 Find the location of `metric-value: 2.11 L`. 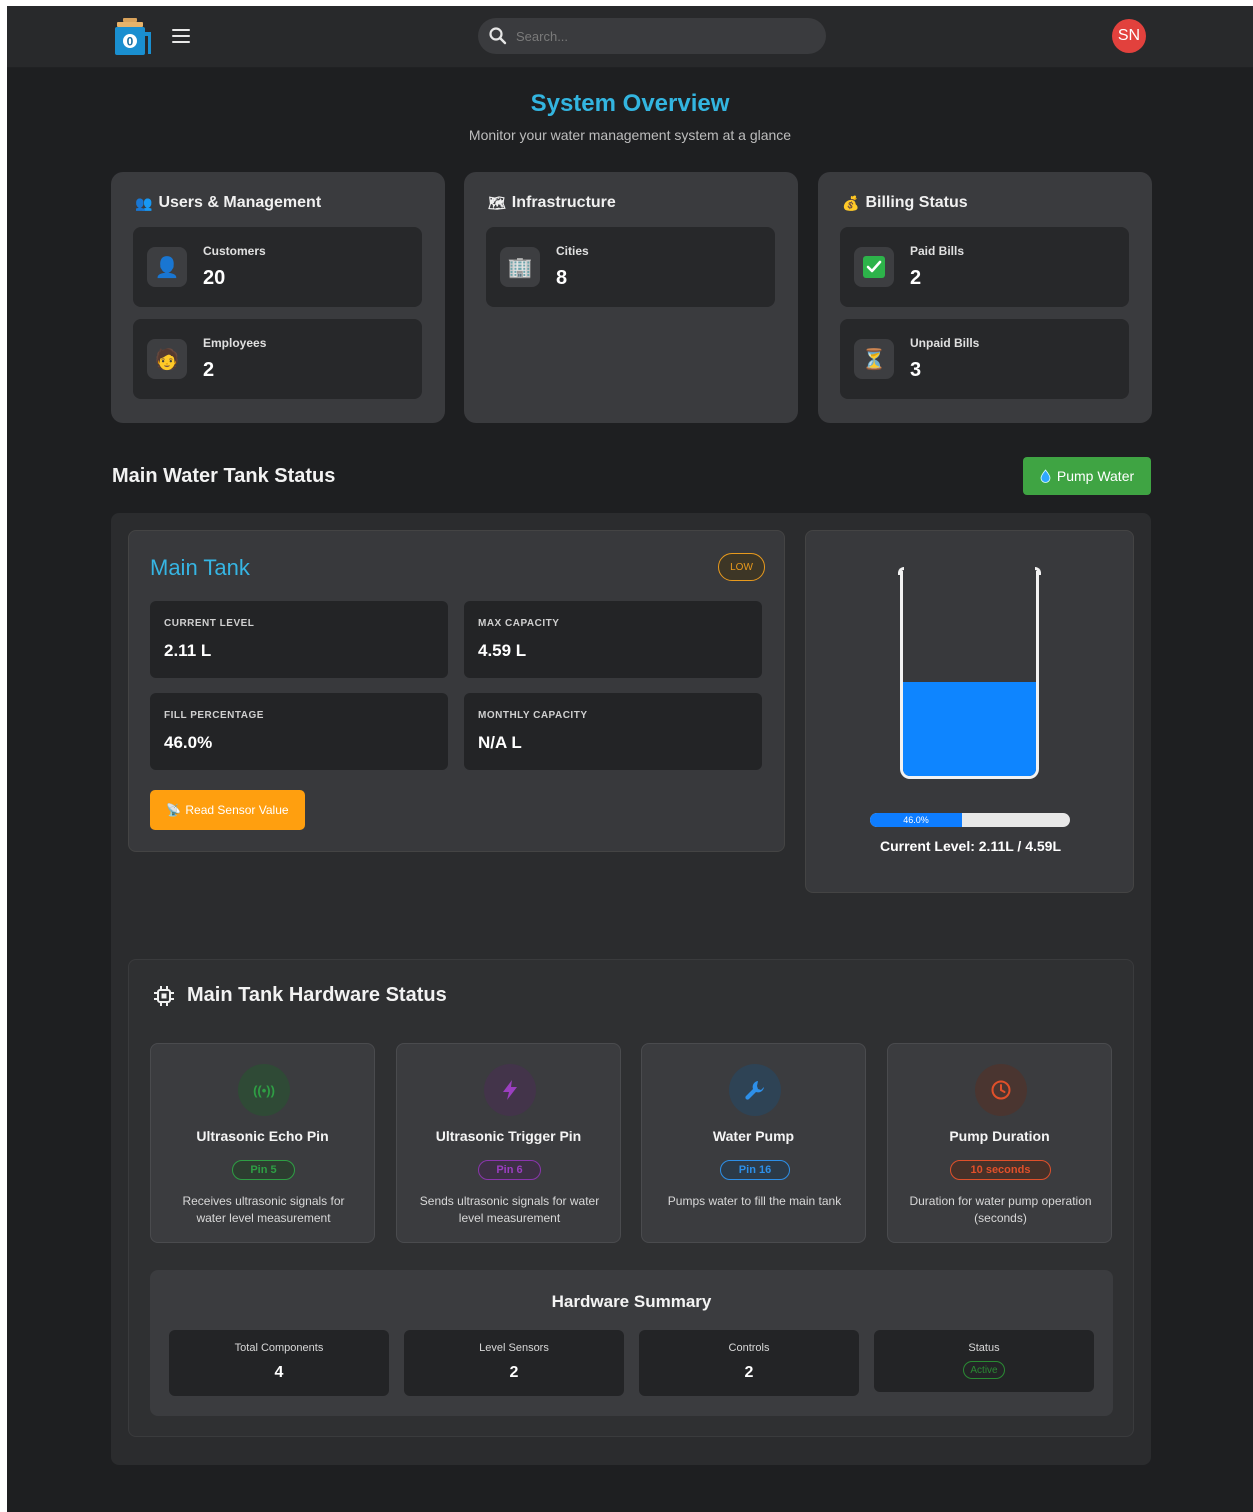

metric-value: 2.11 L is located at coordinates (188, 650).